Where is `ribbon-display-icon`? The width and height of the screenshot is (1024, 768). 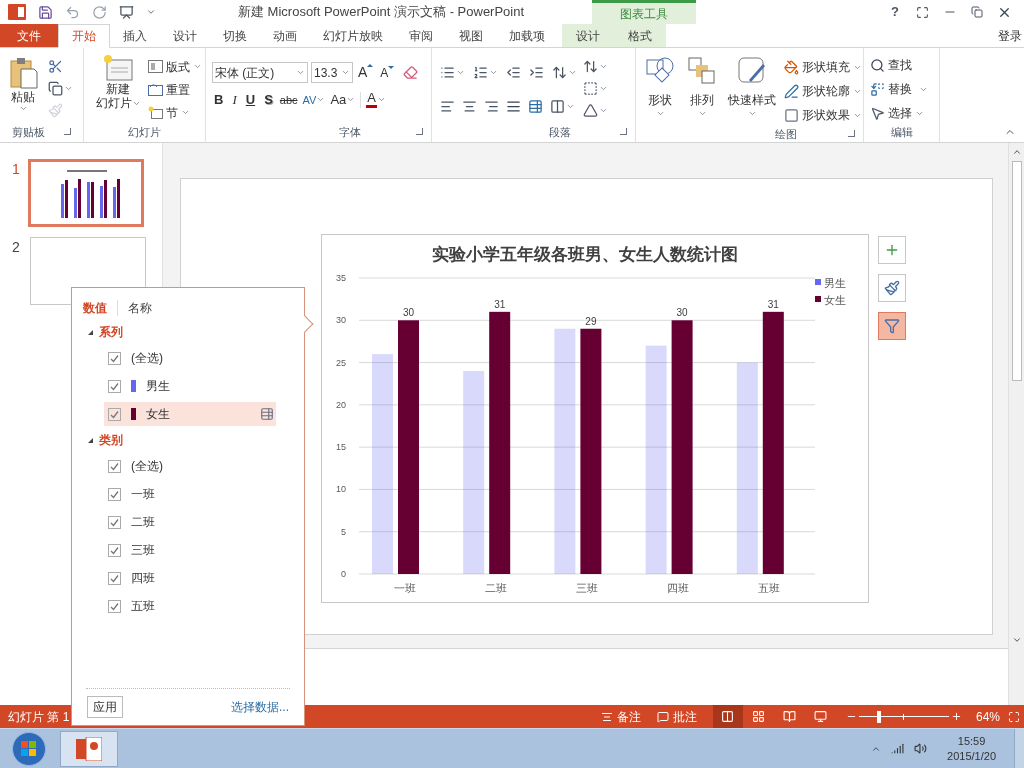 ribbon-display-icon is located at coordinates (922, 12).